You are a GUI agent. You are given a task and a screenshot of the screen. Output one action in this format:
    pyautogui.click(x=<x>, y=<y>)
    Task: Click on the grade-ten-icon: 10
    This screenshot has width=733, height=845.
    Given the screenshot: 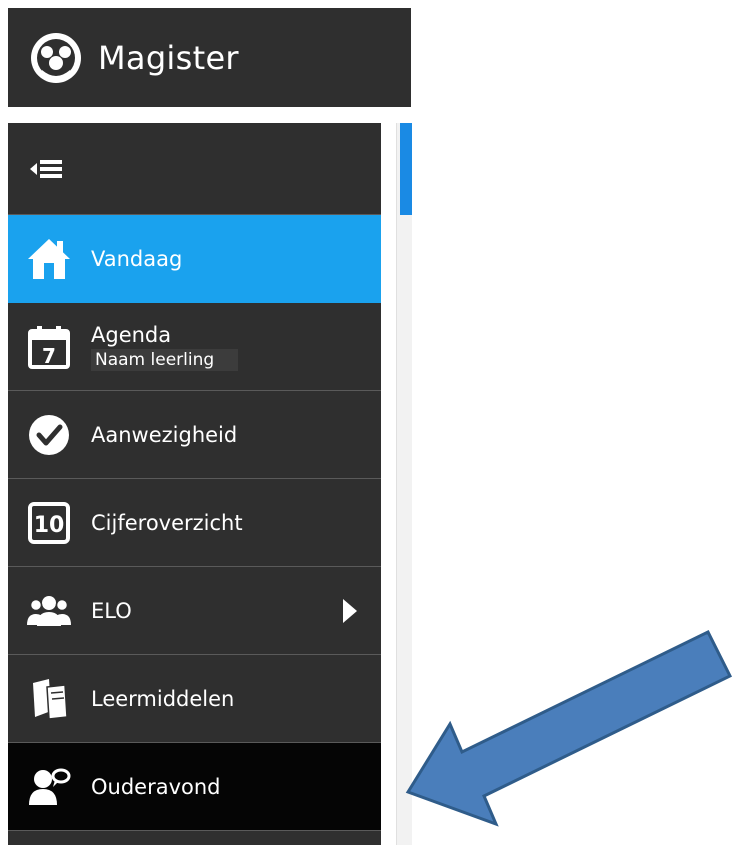 What is the action you would take?
    pyautogui.click(x=49, y=522)
    